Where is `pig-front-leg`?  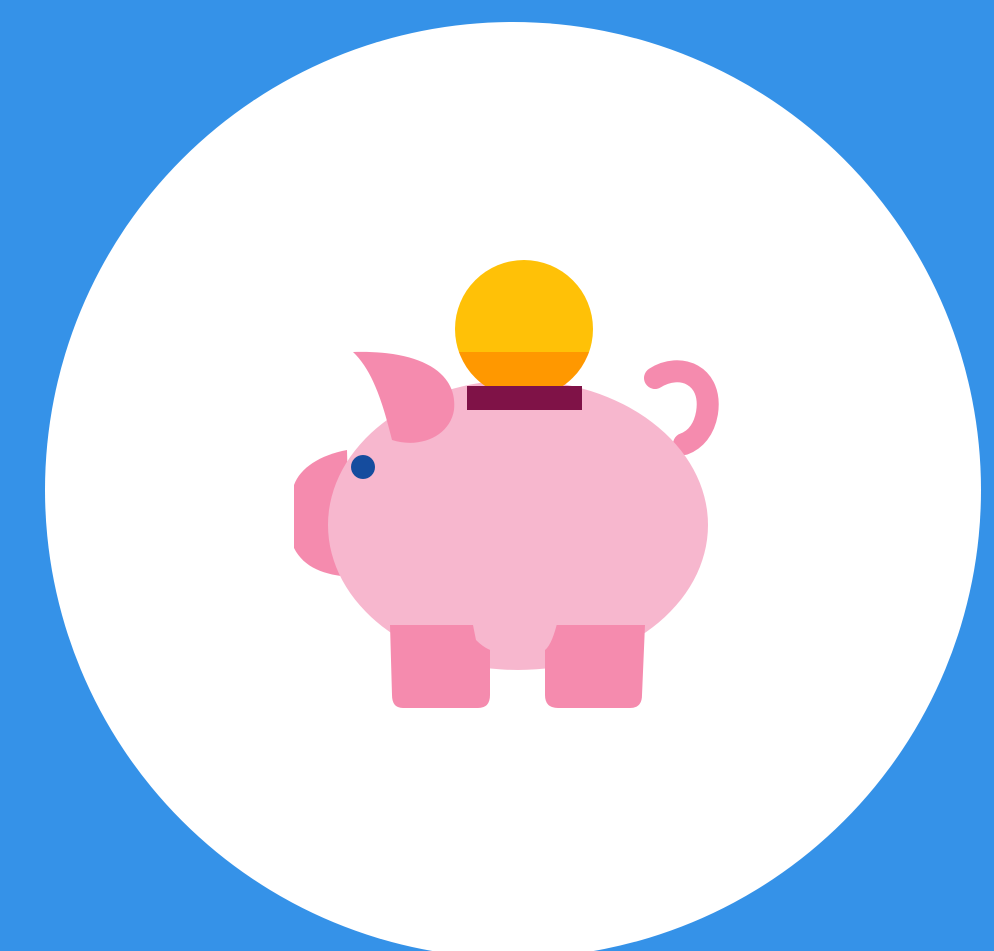
pig-front-leg is located at coordinates (440, 666).